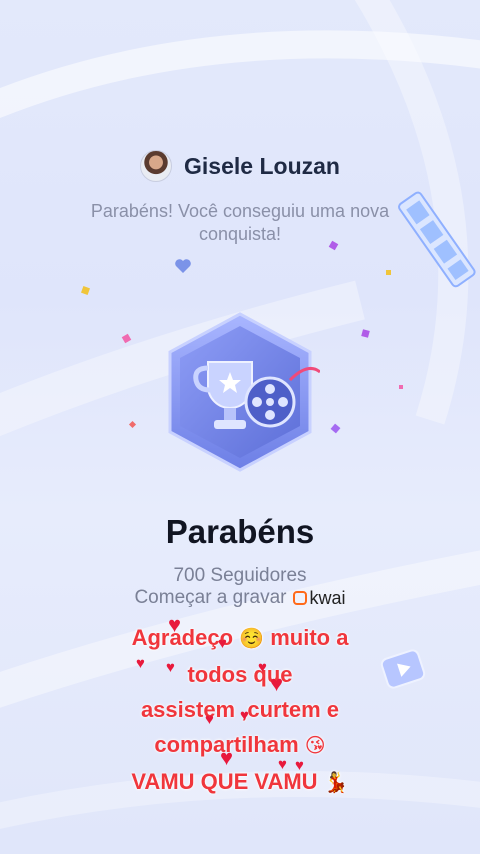 Image resolution: width=480 pixels, height=854 pixels. What do you see at coordinates (299, 598) in the screenshot?
I see `kwai-logo-icon` at bounding box center [299, 598].